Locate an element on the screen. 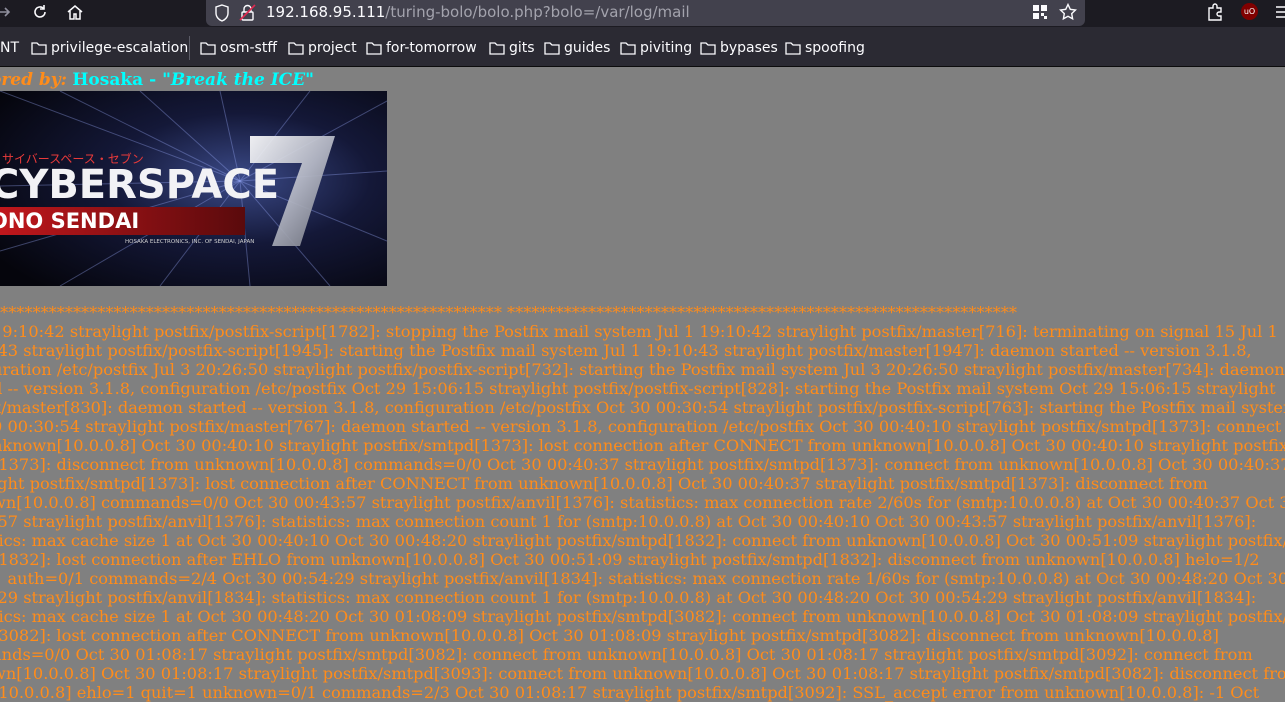 This screenshot has height=702, width=1285. bookmark-star-icon is located at coordinates (1068, 12).